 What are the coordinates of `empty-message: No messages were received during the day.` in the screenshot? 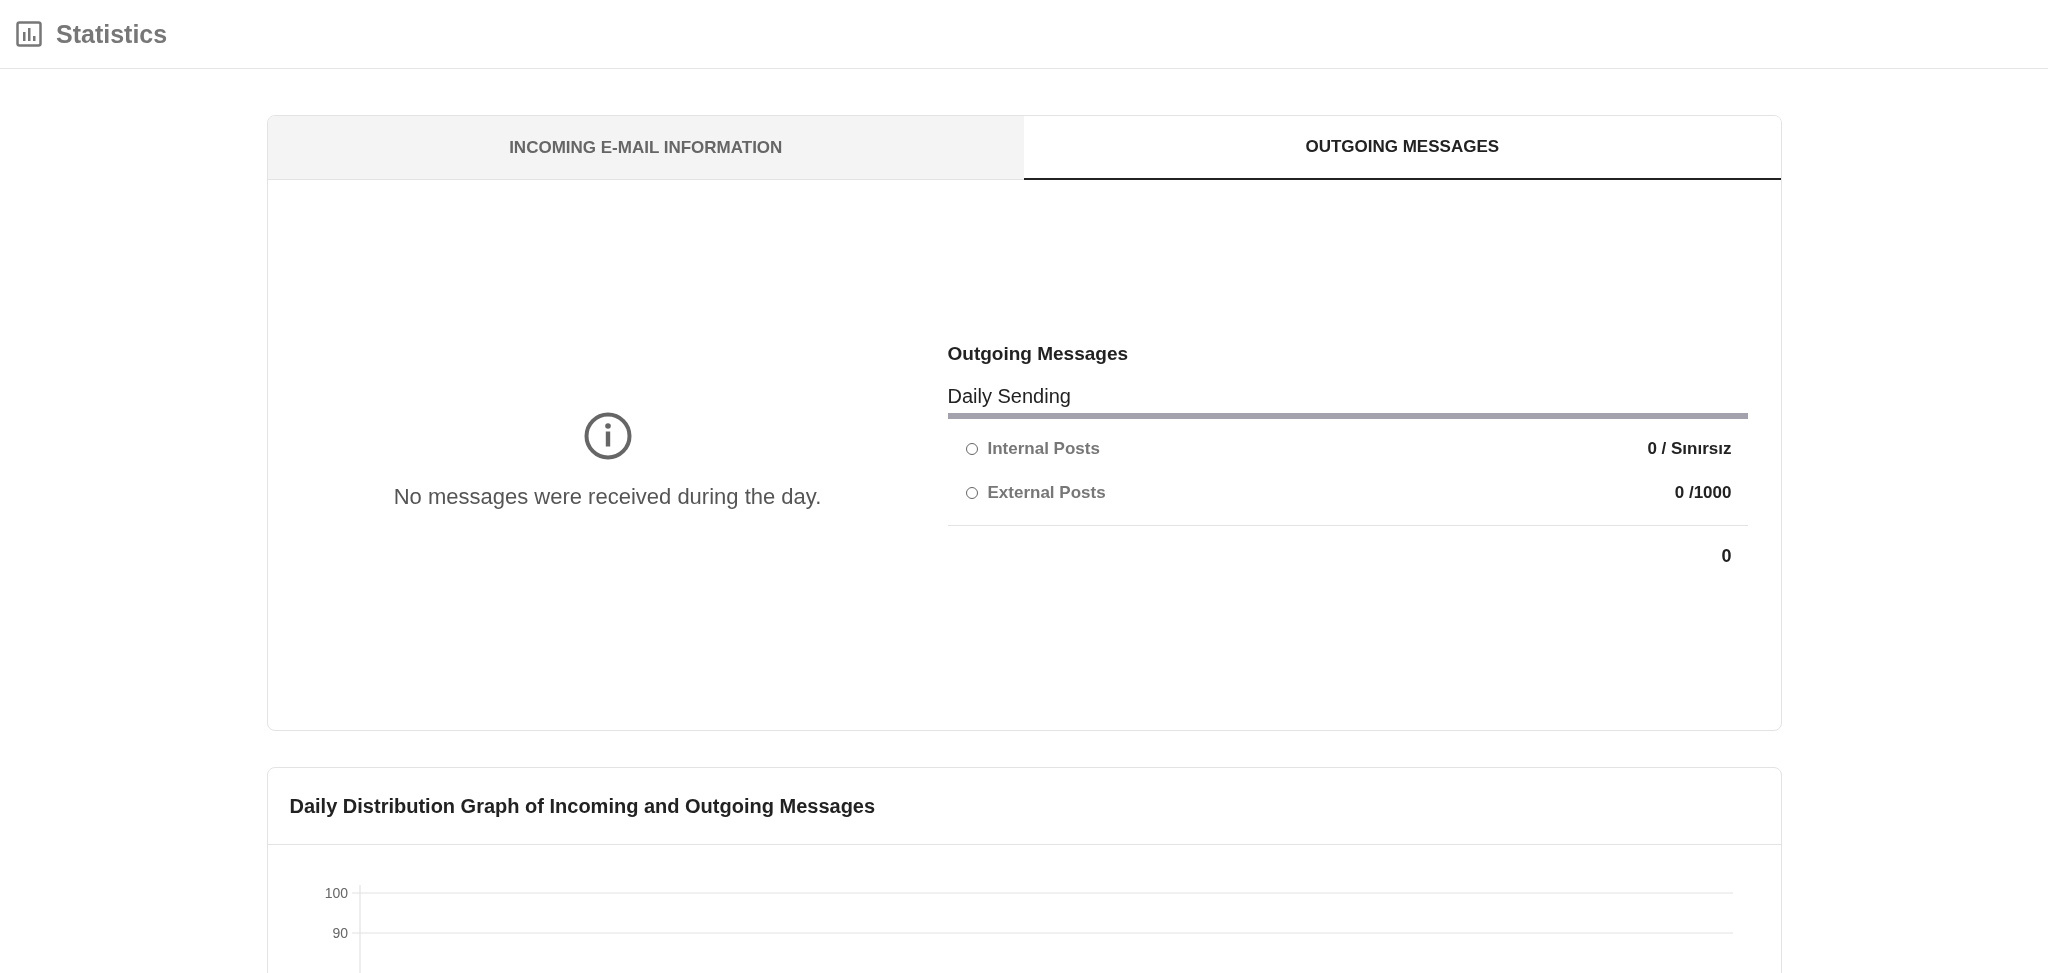 It's located at (607, 497).